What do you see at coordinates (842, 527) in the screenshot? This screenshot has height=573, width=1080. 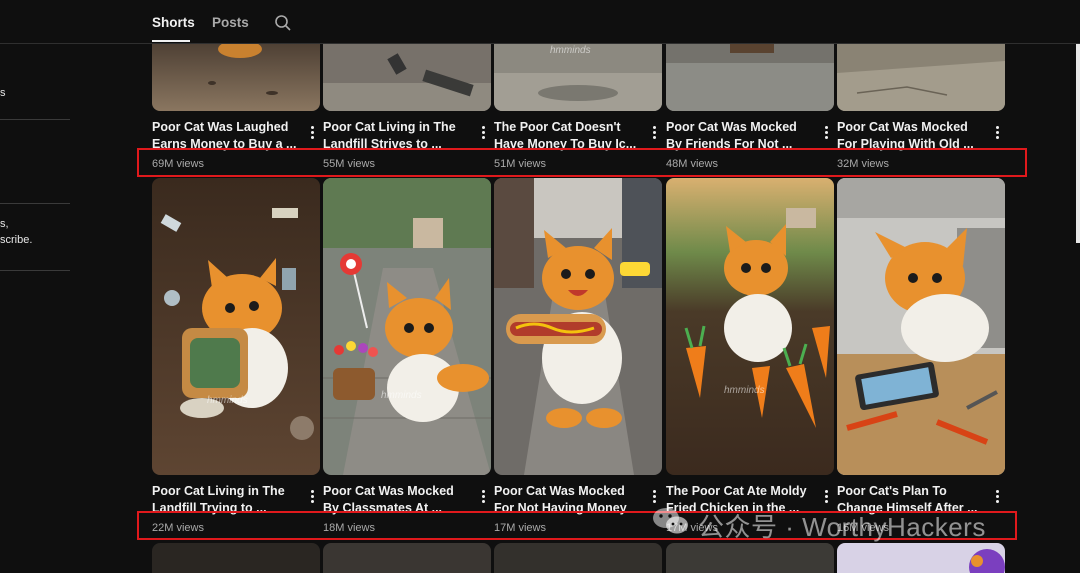 I see `overlay-watermark: 公众号 · WorthyHackers` at bounding box center [842, 527].